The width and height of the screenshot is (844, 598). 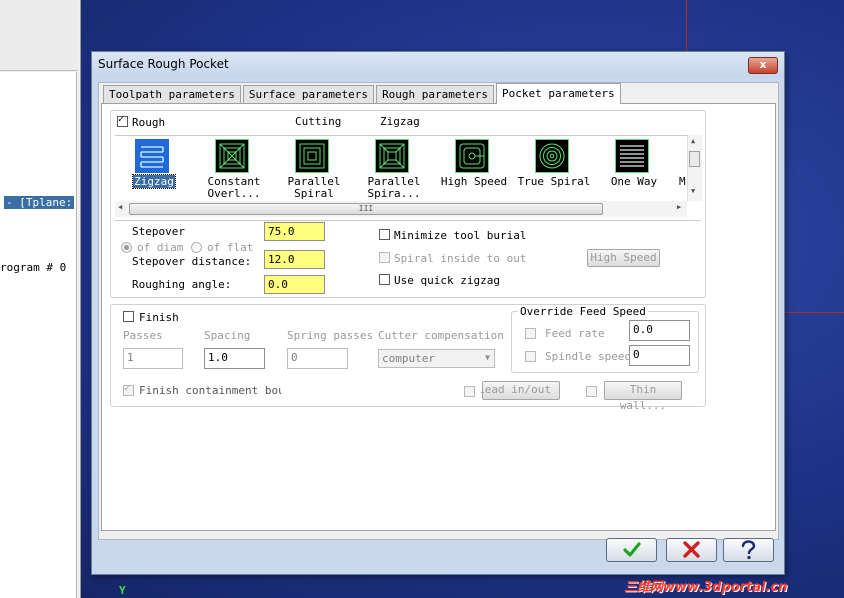 I want to click on of-flat-label: of flat, so click(x=230, y=247).